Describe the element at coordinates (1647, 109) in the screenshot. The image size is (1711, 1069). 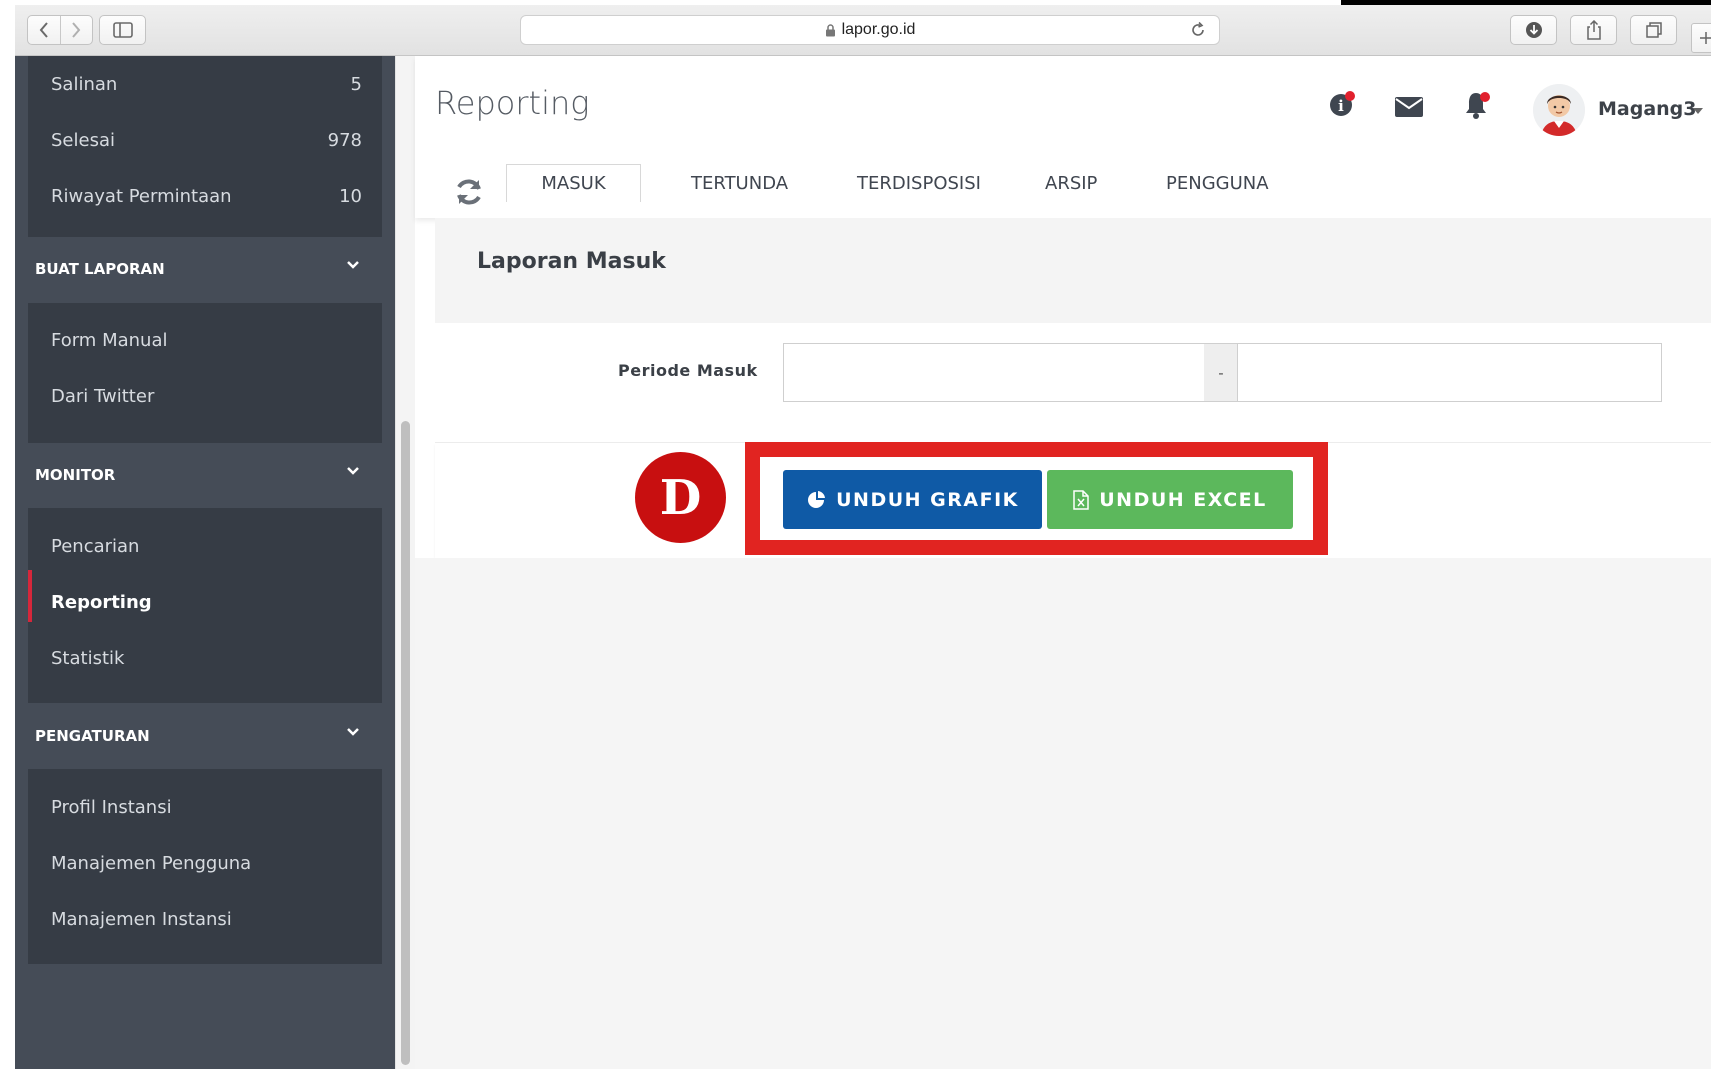
I see `username: Magang3` at that location.